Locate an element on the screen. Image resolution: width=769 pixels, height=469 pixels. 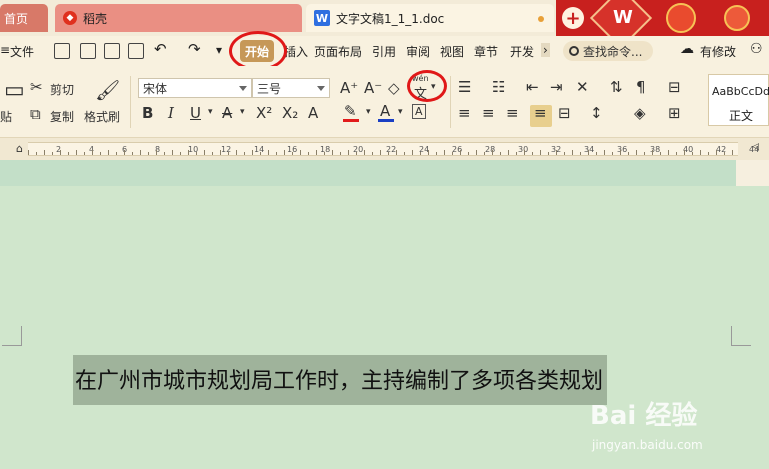
increase-font-icon: A⁺ is located at coordinates (349, 88).